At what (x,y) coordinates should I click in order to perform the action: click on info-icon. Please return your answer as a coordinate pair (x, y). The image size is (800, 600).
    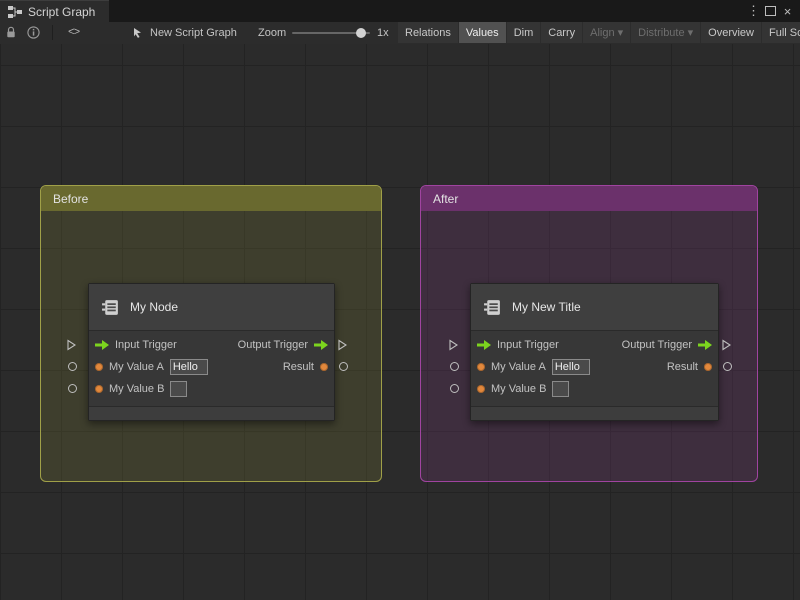
    Looking at the image, I should click on (33, 32).